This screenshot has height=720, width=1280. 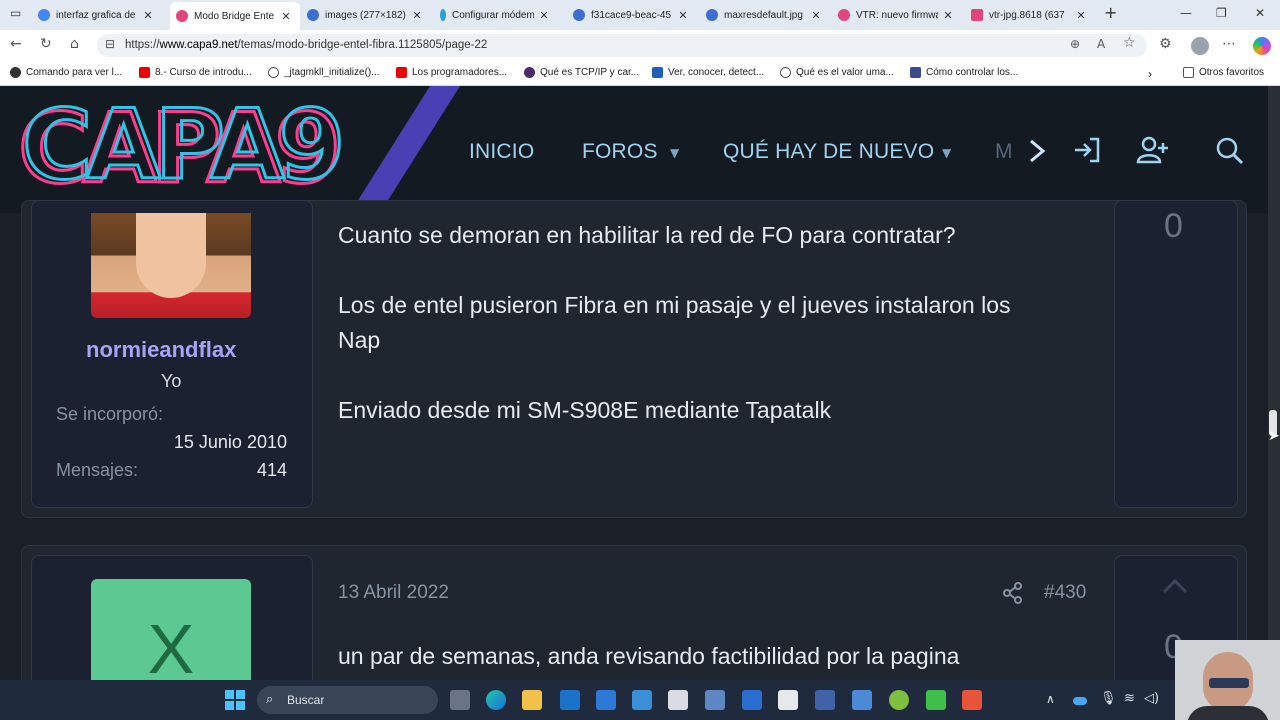 I want to click on nav-que-hay-de-nuevo: QUÉ HAY DE NUEVO, so click(x=828, y=152).